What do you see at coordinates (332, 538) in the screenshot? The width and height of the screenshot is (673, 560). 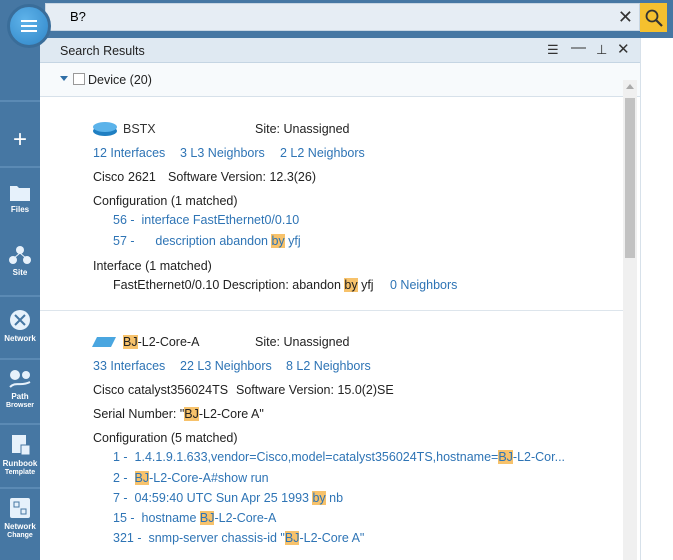 I see `line-text: -L2-Core A"` at bounding box center [332, 538].